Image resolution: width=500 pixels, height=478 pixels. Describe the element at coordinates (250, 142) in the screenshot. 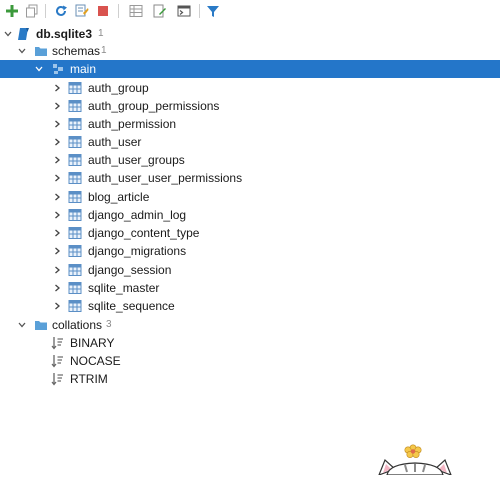

I see `tree-node-table: auth_user` at that location.